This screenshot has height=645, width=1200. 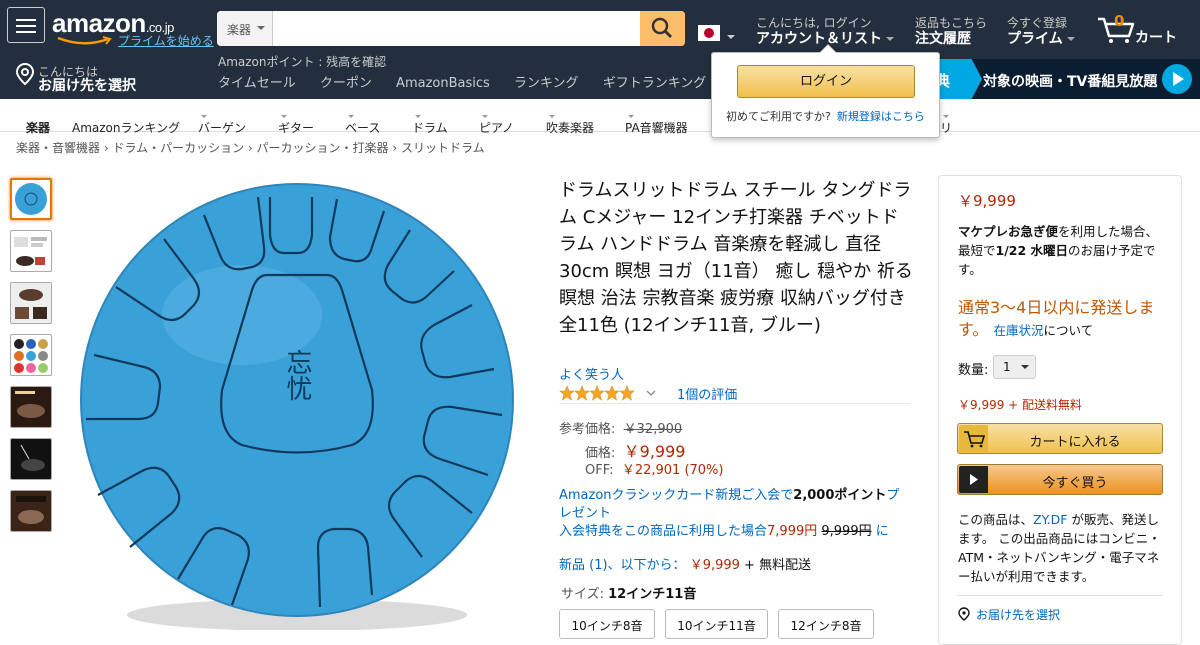 What do you see at coordinates (430, 122) in the screenshot?
I see `subnav-item-drum: ドラム` at bounding box center [430, 122].